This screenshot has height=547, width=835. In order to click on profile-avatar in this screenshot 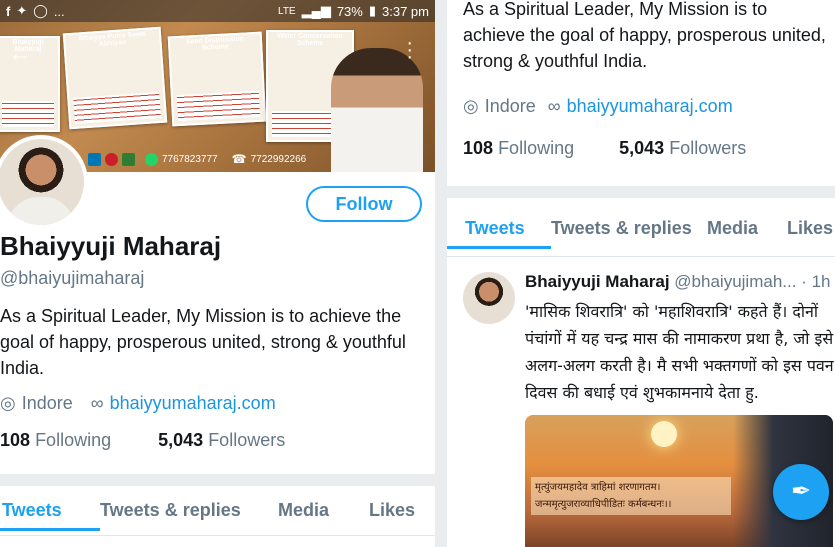, I will do `click(44, 182)`.